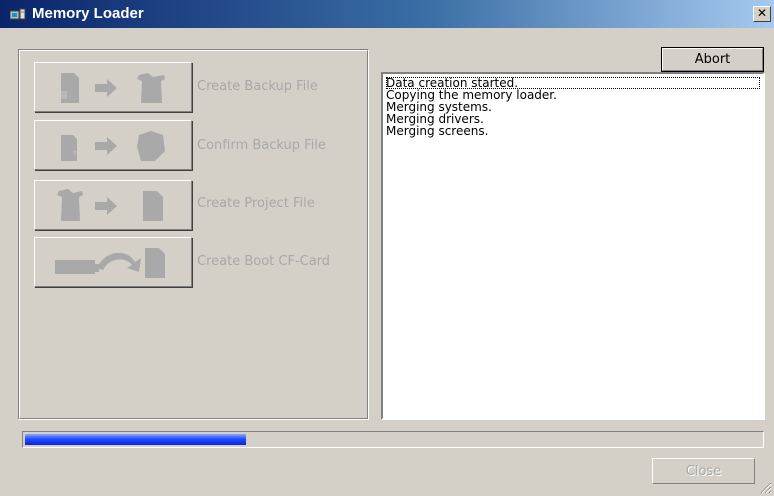  What do you see at coordinates (110, 263) in the screenshot?
I see `boot-card-icon` at bounding box center [110, 263].